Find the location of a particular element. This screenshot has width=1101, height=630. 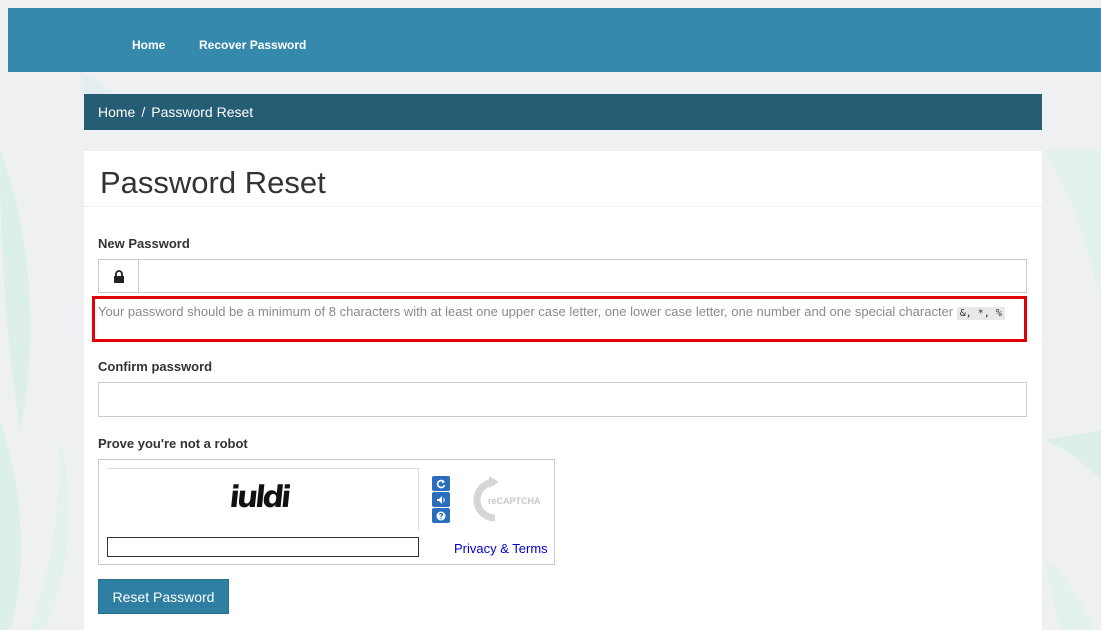

breadcrumb-current: Password Reset is located at coordinates (202, 112).